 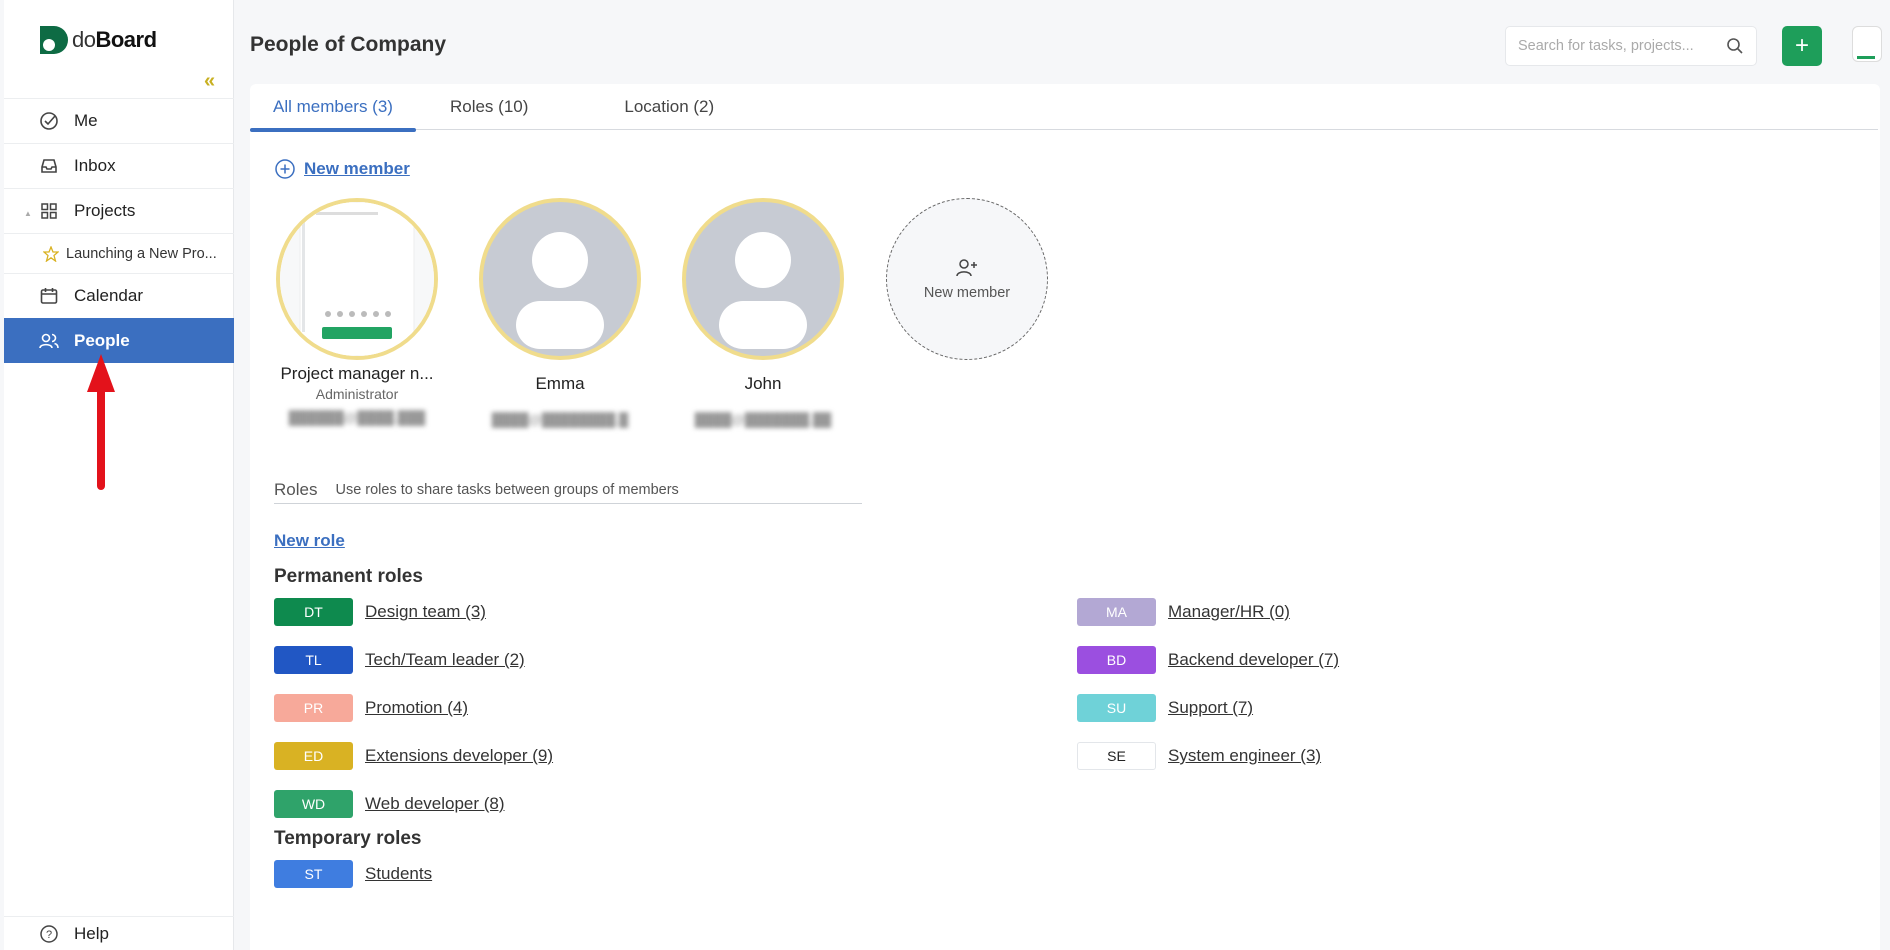 What do you see at coordinates (108, 295) in the screenshot?
I see `sidebar-item-label: Calendar` at bounding box center [108, 295].